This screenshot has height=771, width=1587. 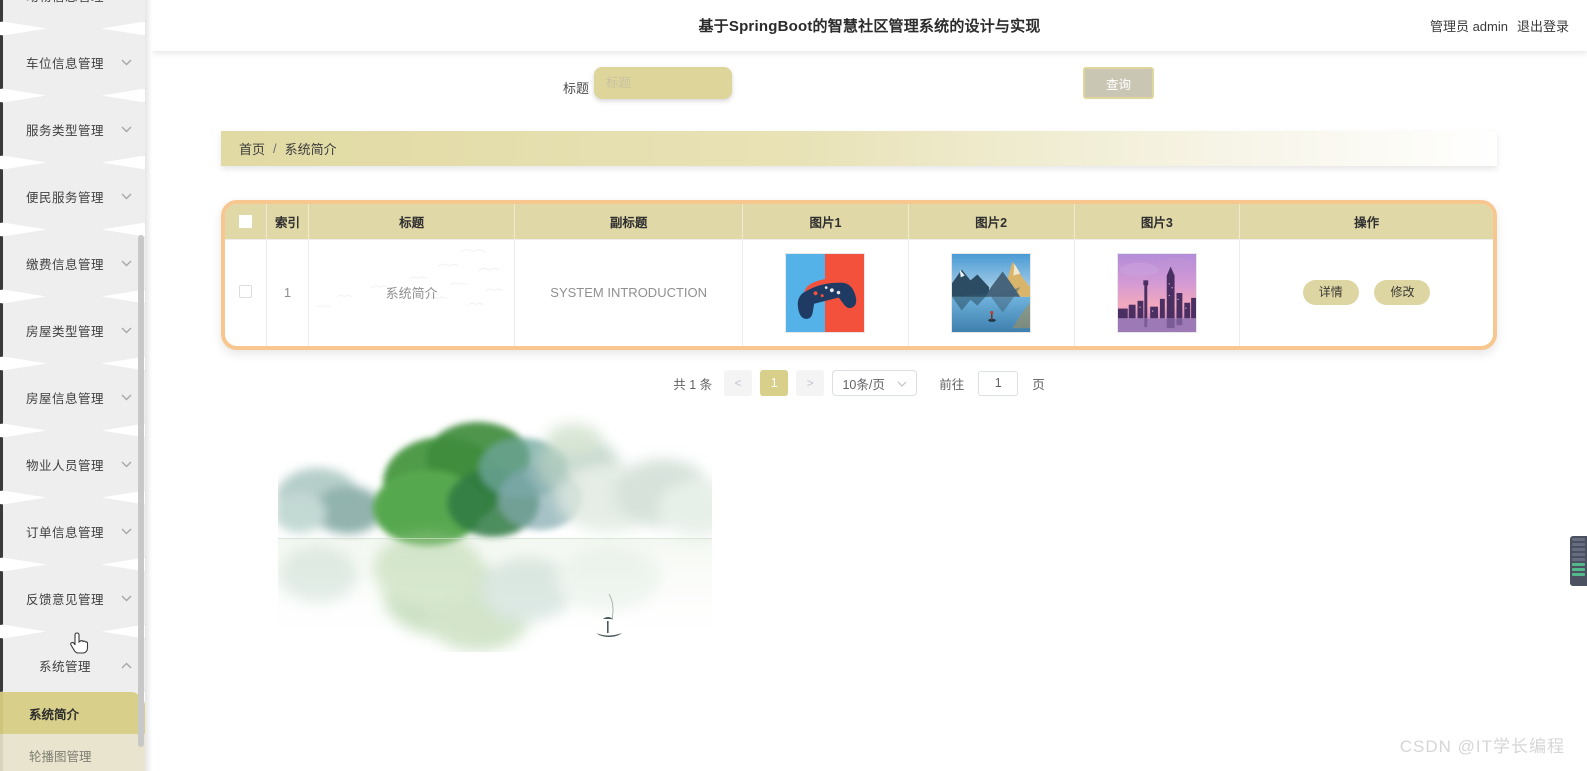 I want to click on sidebar-item-wuyerenyuan: 物业人员管理, so click(x=72, y=464).